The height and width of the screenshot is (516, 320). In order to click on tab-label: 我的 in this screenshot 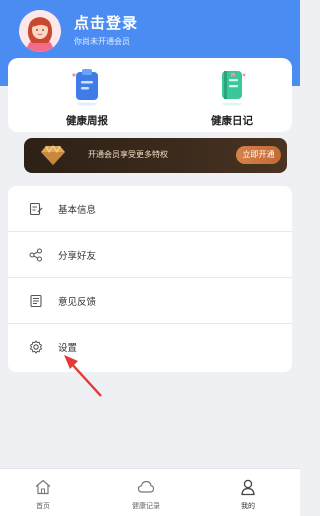, I will do `click(248, 506)`.